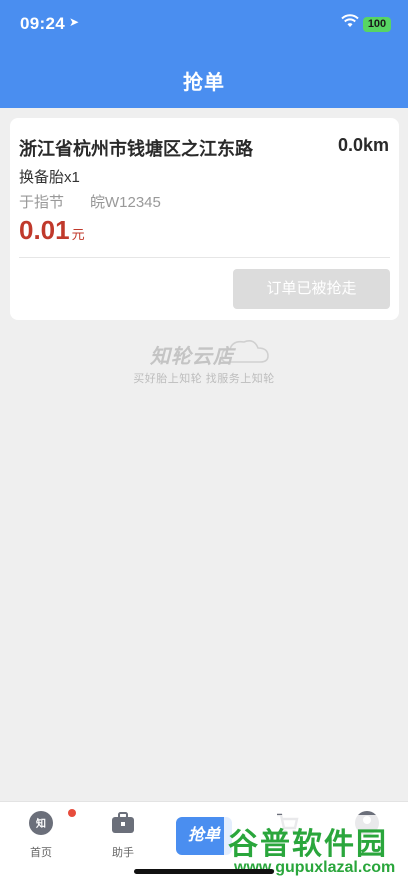 The image size is (408, 883). Describe the element at coordinates (377, 24) in the screenshot. I see `battery-indicator: 100` at that location.